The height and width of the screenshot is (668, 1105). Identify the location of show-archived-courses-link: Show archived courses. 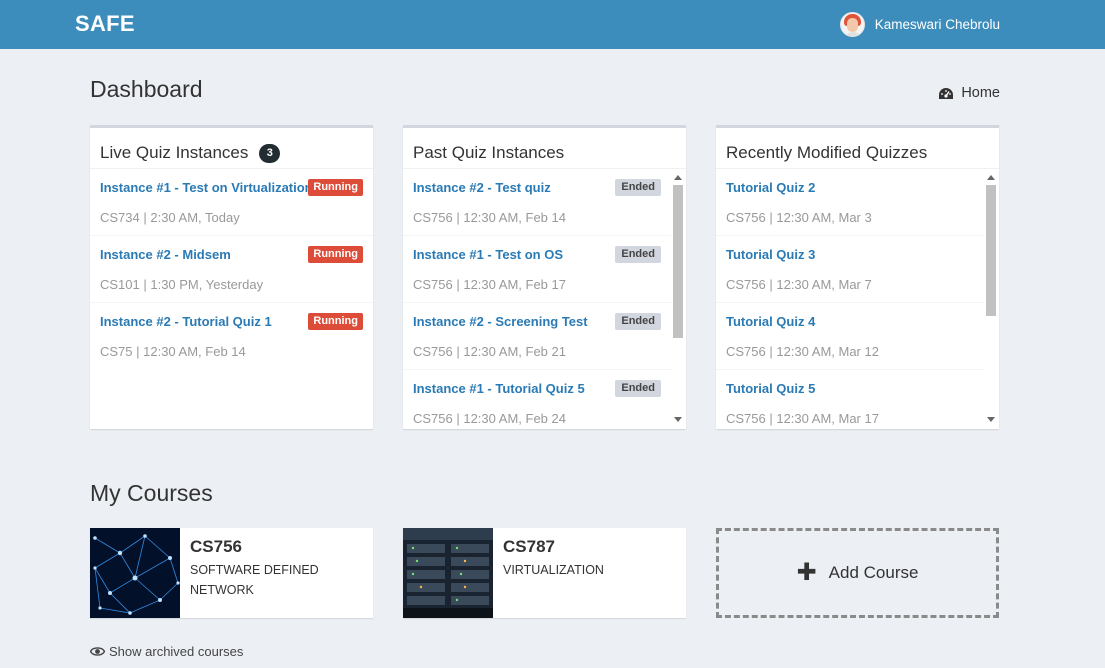
(166, 651).